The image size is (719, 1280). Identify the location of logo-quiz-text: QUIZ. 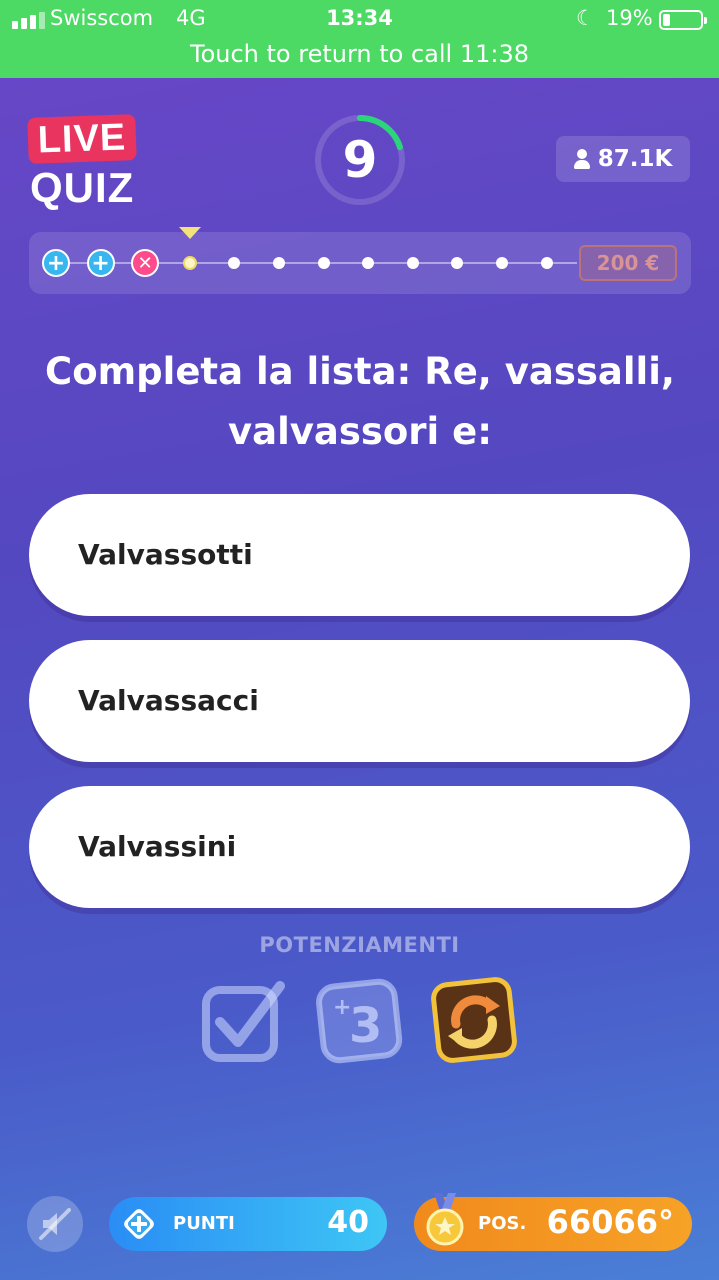
(82, 187).